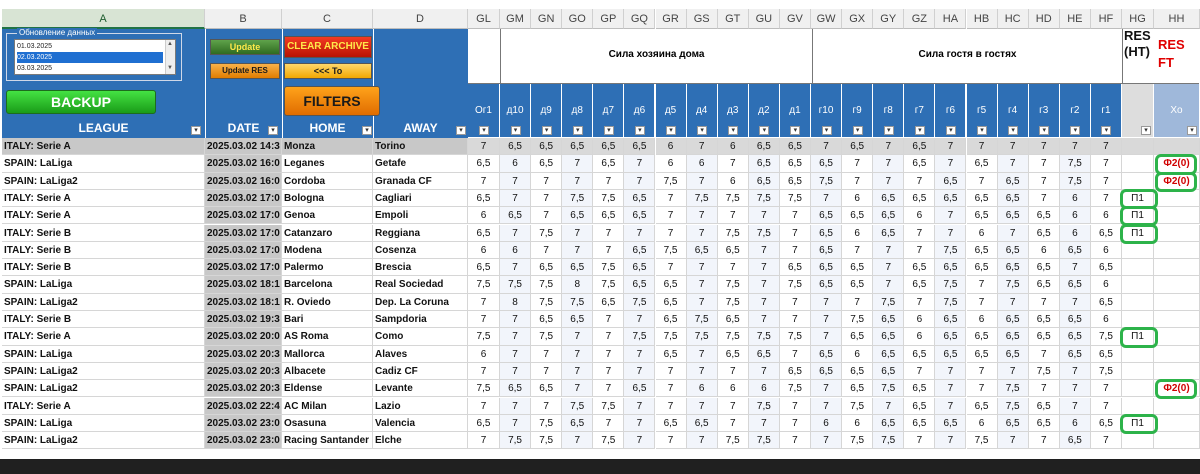 The image size is (1200, 474). What do you see at coordinates (327, 371) in the screenshot?
I see `home-team-cell: Albacete` at bounding box center [327, 371].